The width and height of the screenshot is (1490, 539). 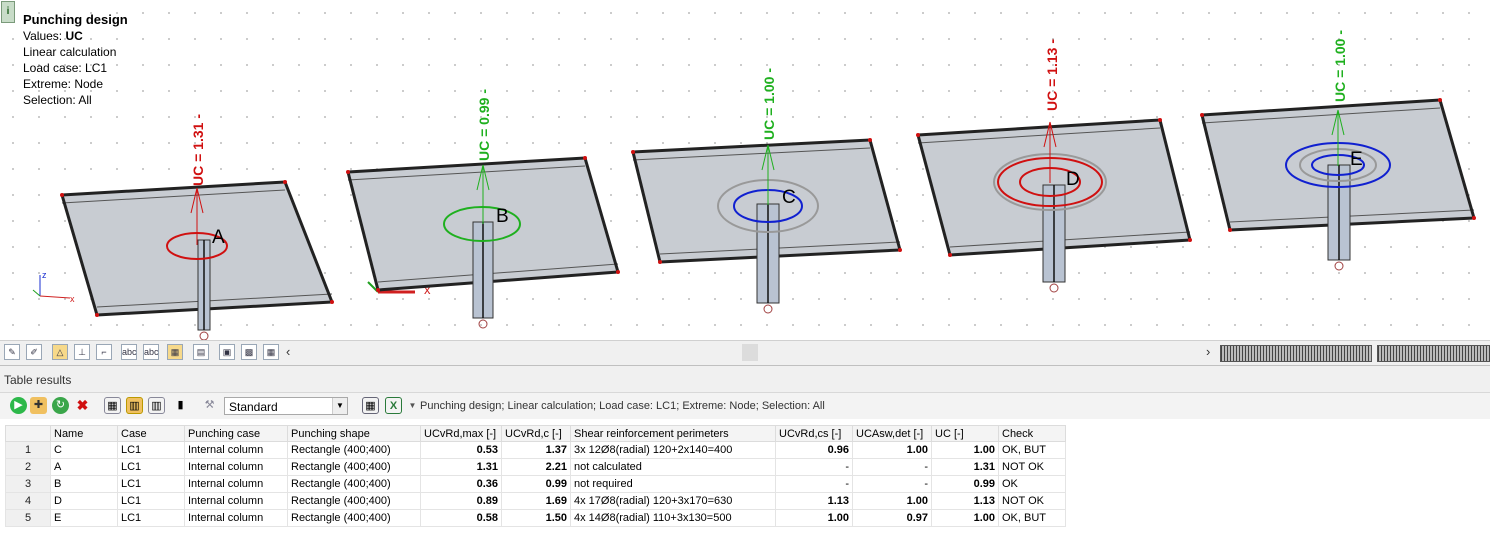 What do you see at coordinates (201, 352) in the screenshot?
I see `clipboard-icon: ▤` at bounding box center [201, 352].